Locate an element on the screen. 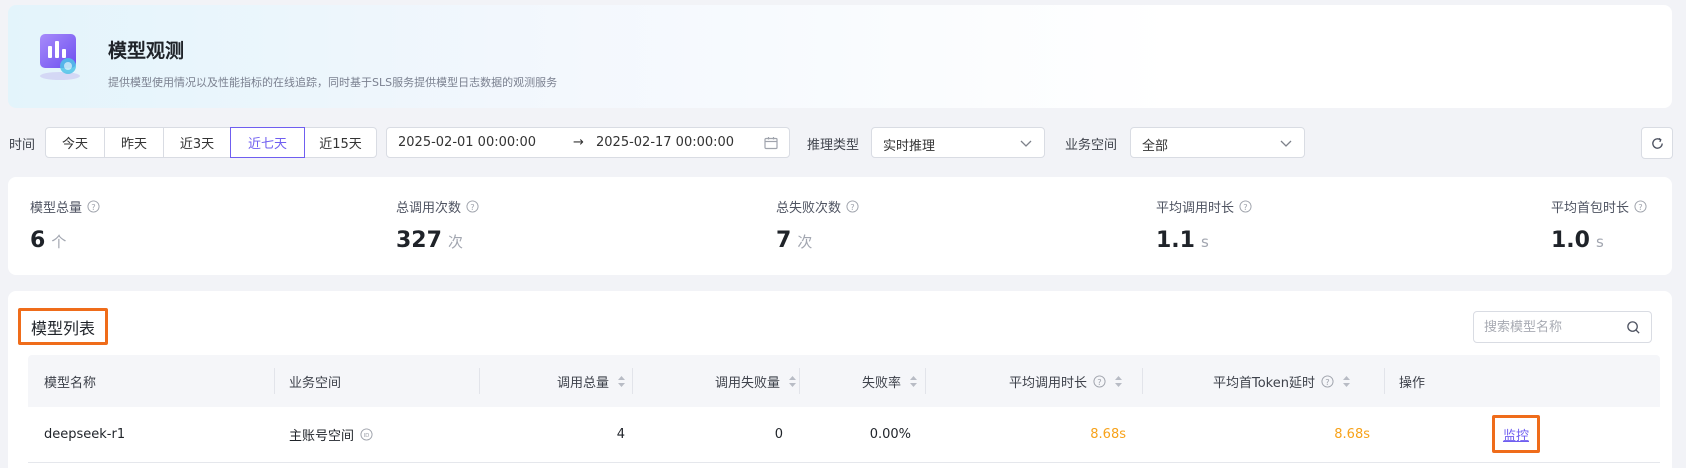 The height and width of the screenshot is (468, 1686). stat-label: 模型总量 is located at coordinates (56, 208).